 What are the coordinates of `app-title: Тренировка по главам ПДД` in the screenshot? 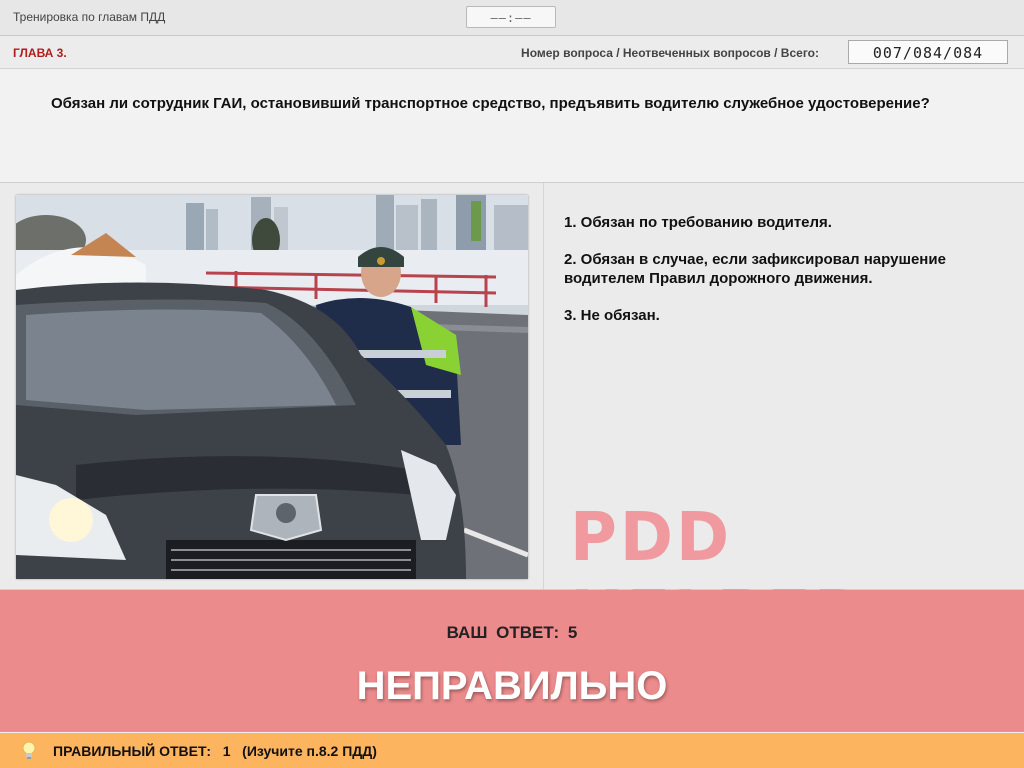 It's located at (89, 17).